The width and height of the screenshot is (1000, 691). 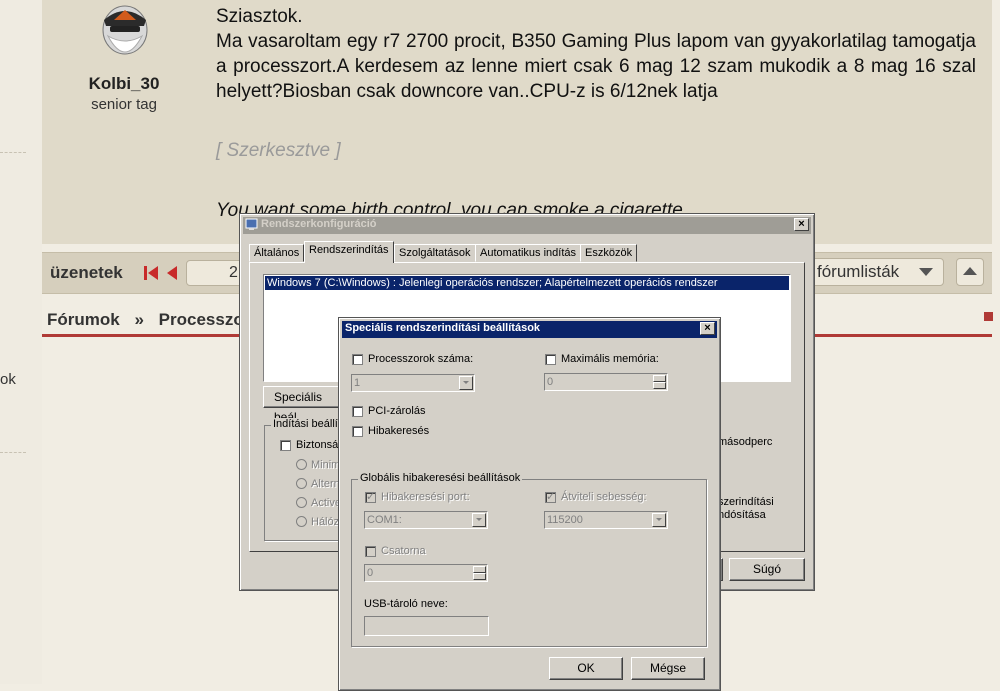 What do you see at coordinates (301, 483) in the screenshot?
I see `radio-alternate` at bounding box center [301, 483].